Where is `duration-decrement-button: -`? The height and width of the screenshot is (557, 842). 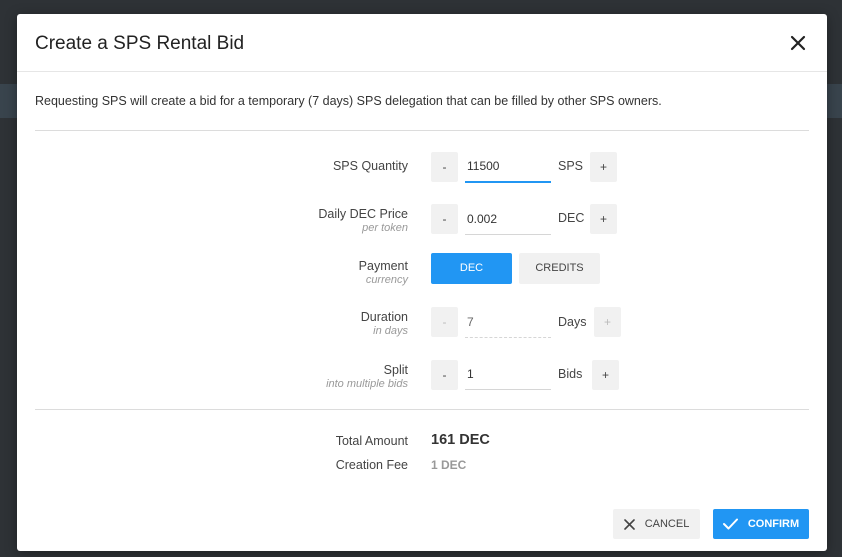
duration-decrement-button: - is located at coordinates (444, 322).